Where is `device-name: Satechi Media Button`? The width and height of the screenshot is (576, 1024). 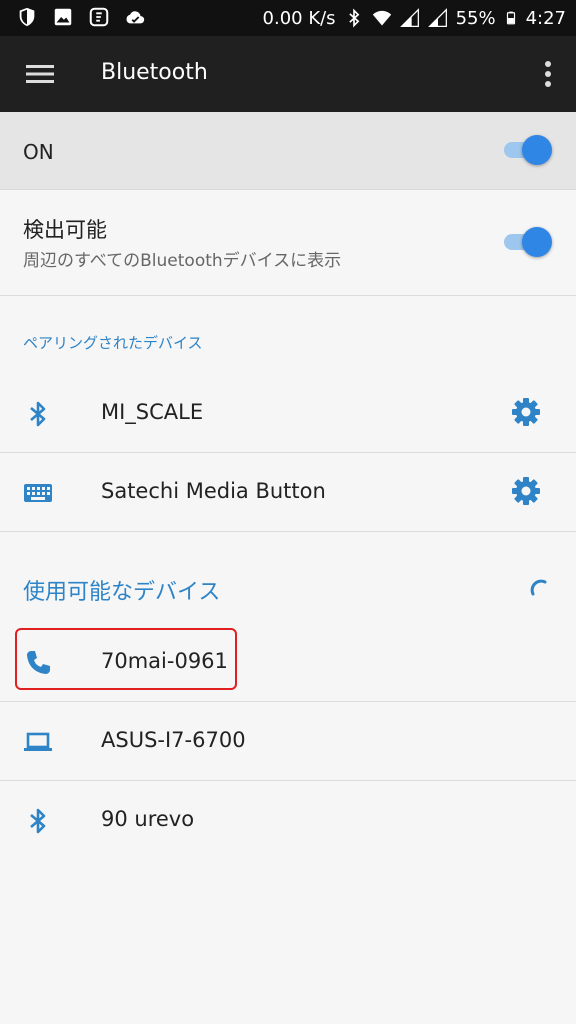
device-name: Satechi Media Button is located at coordinates (213, 491).